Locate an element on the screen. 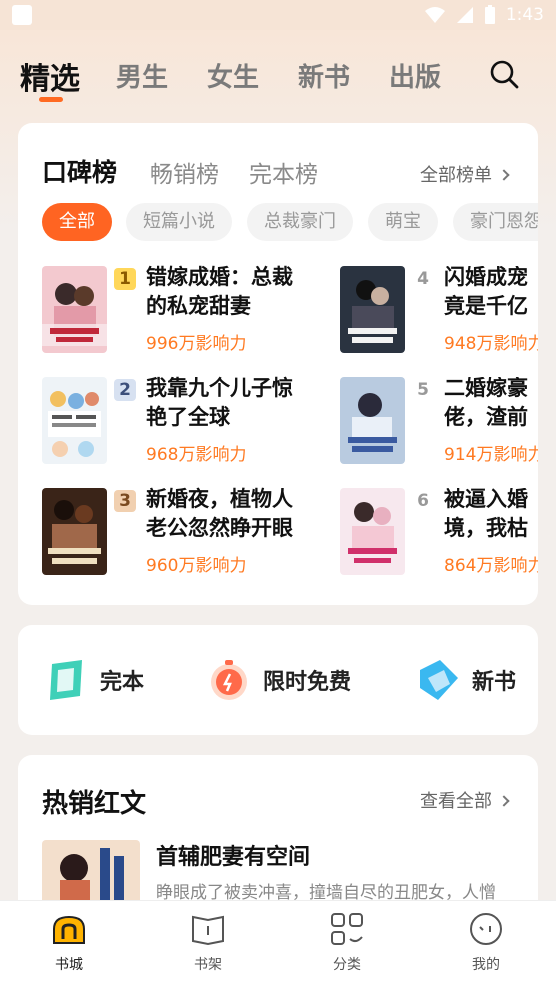  book-title: 错嫁成婚：总裁 的私宠甜妻 is located at coordinates (228, 292).